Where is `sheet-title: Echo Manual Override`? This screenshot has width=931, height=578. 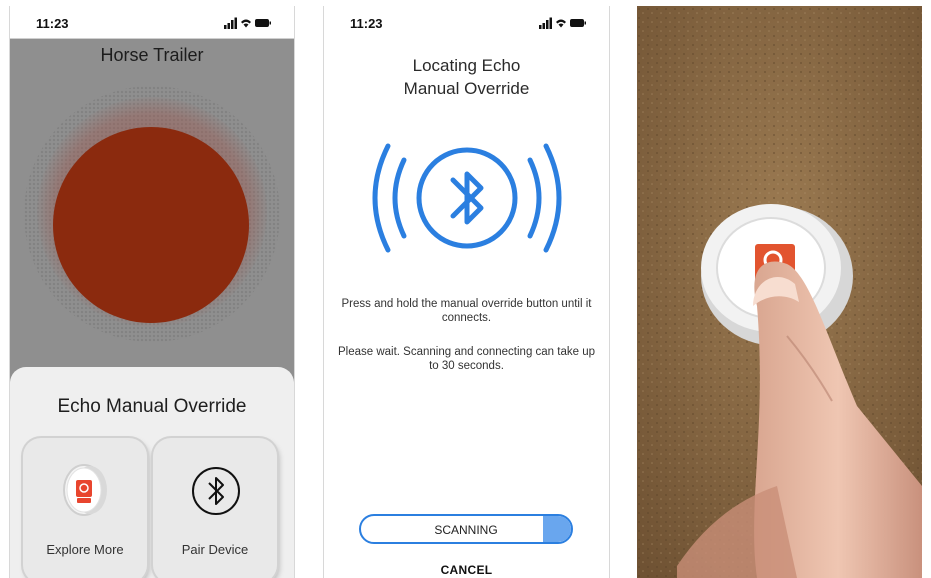 sheet-title: Echo Manual Override is located at coordinates (152, 406).